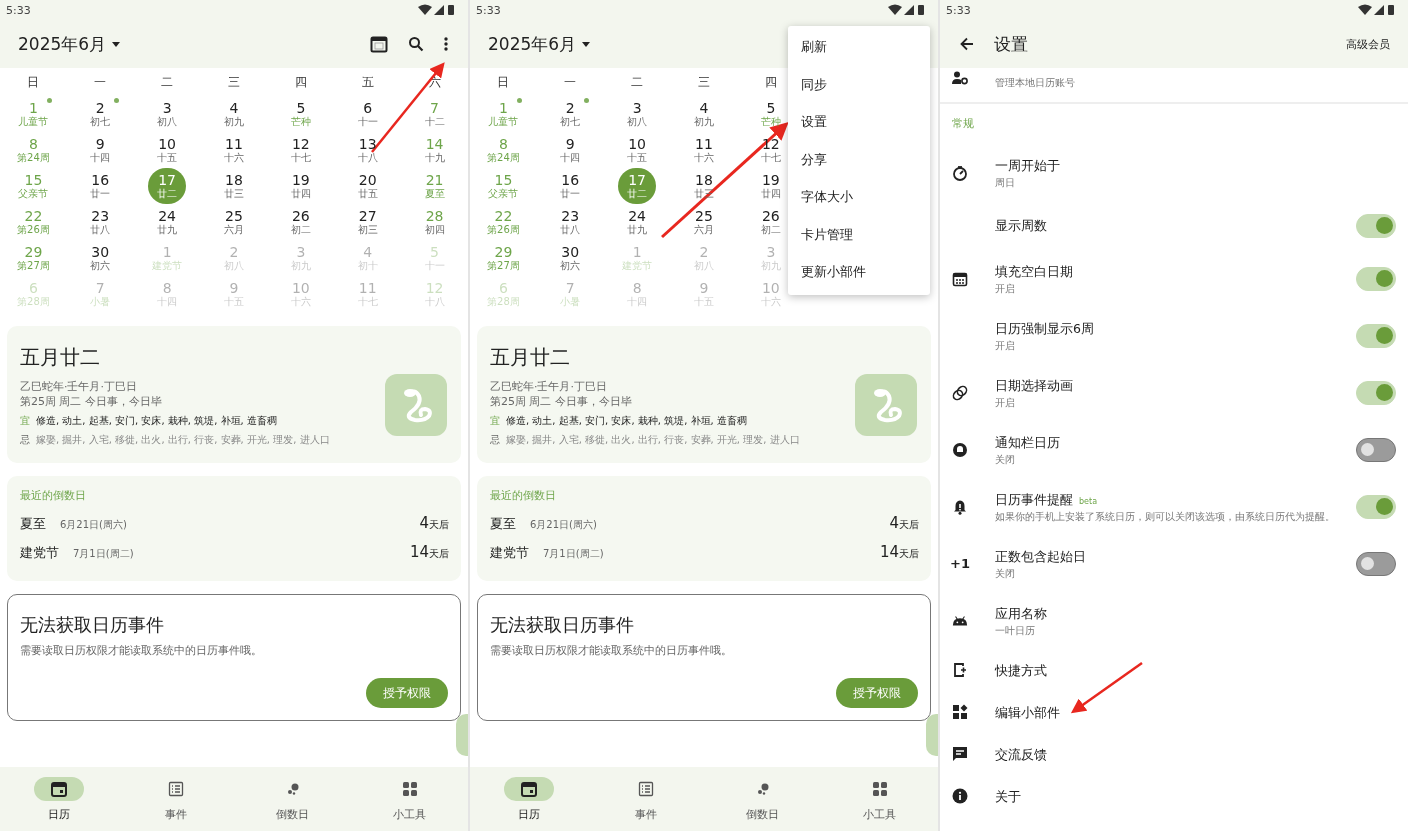  What do you see at coordinates (904, 522) in the screenshot?
I see `days-remaining: 4天后` at bounding box center [904, 522].